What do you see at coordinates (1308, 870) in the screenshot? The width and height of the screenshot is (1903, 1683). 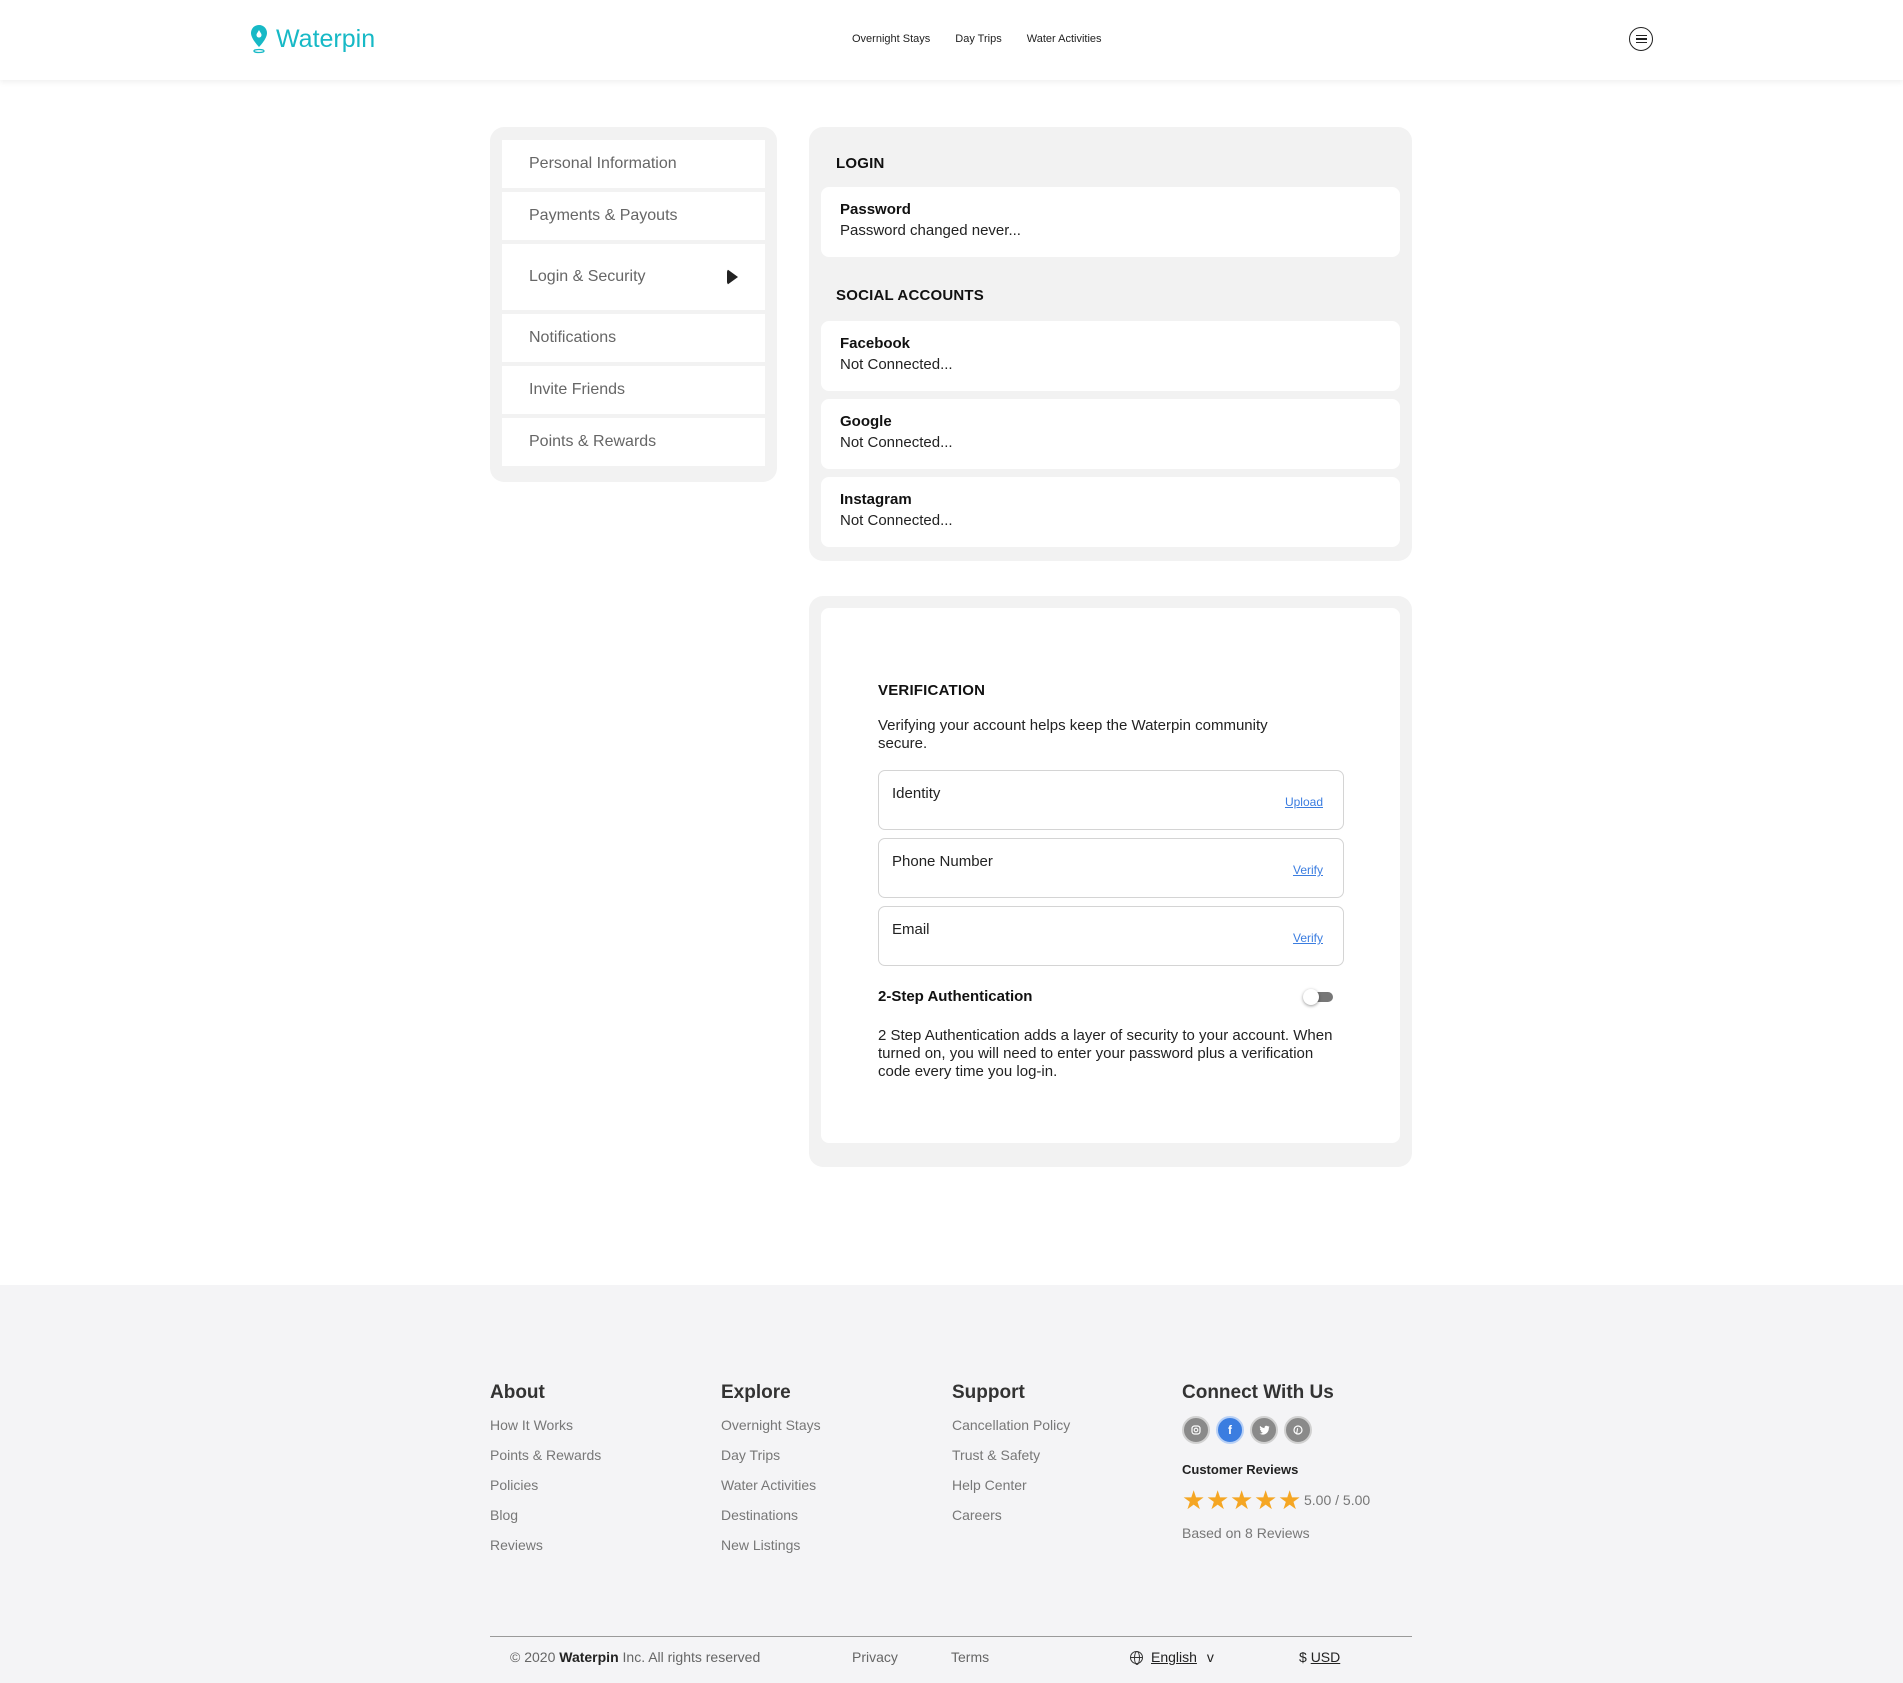 I see `phone-verify-link: Verify` at bounding box center [1308, 870].